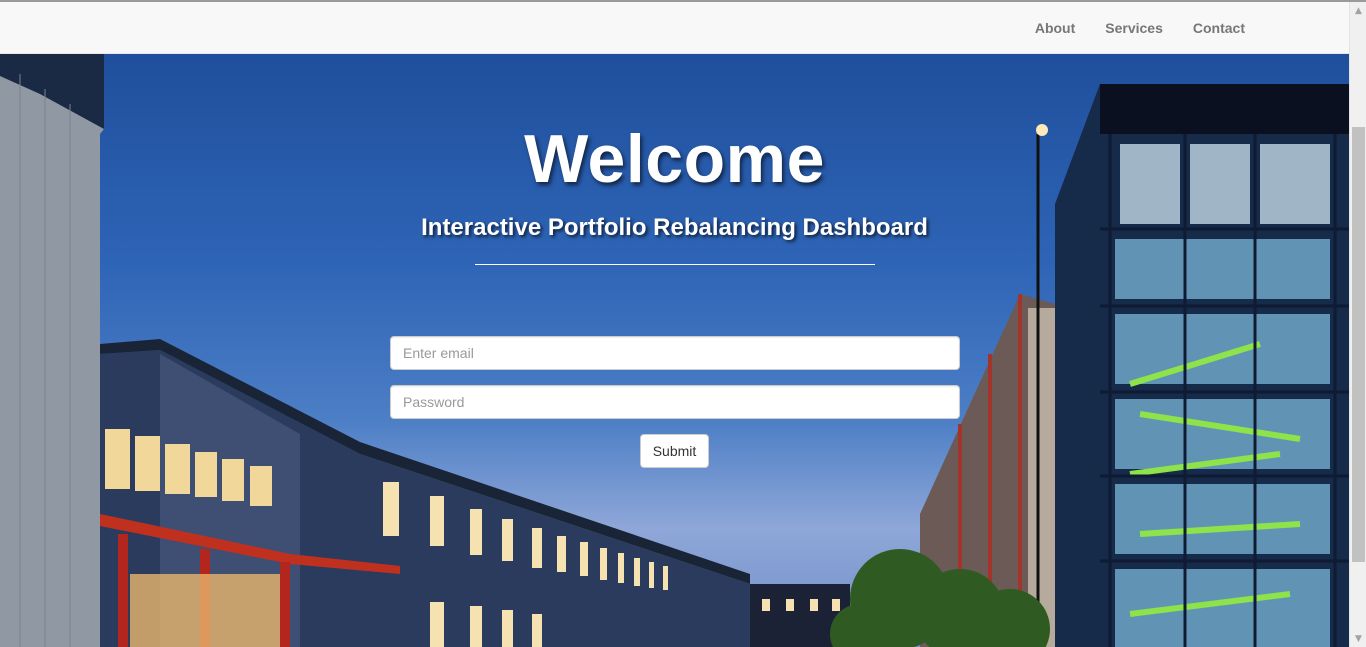 The width and height of the screenshot is (1366, 647). I want to click on nav-link-contact: Contact, so click(1219, 28).